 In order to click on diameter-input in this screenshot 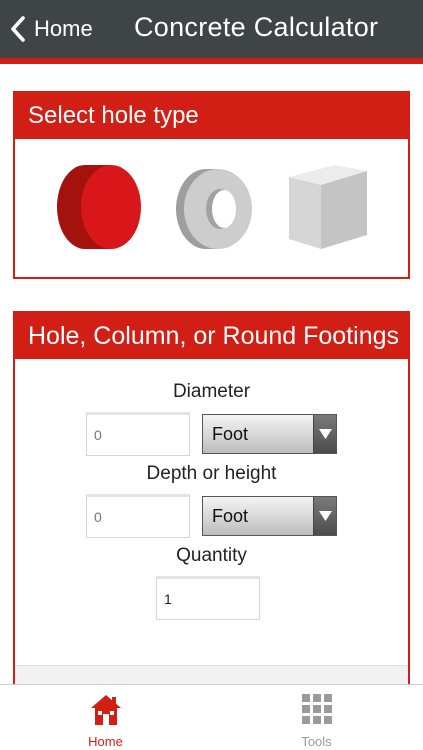, I will do `click(138, 434)`.